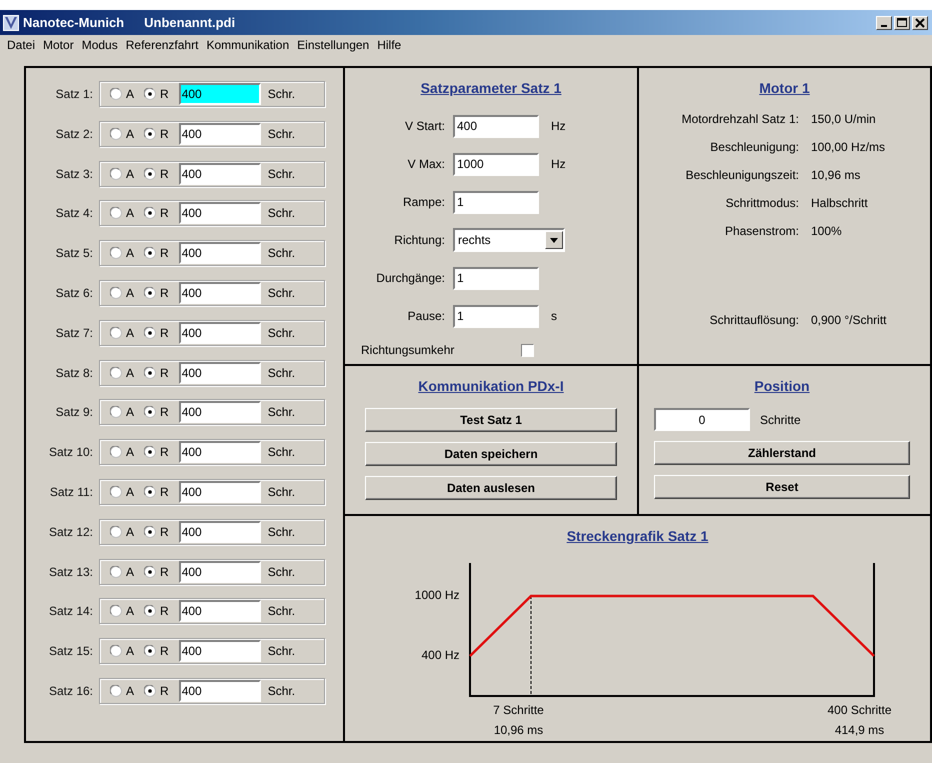 Image resolution: width=932 pixels, height=763 pixels. Describe the element at coordinates (848, 147) in the screenshot. I see `info-value: 100,00 Hz/ms` at that location.